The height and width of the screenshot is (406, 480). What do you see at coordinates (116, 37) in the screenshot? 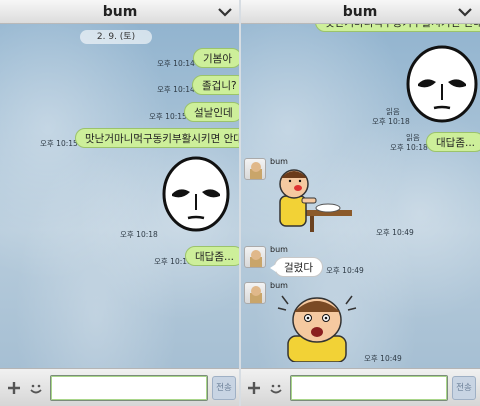
I see `date-separator: 2. 9. (토)` at bounding box center [116, 37].